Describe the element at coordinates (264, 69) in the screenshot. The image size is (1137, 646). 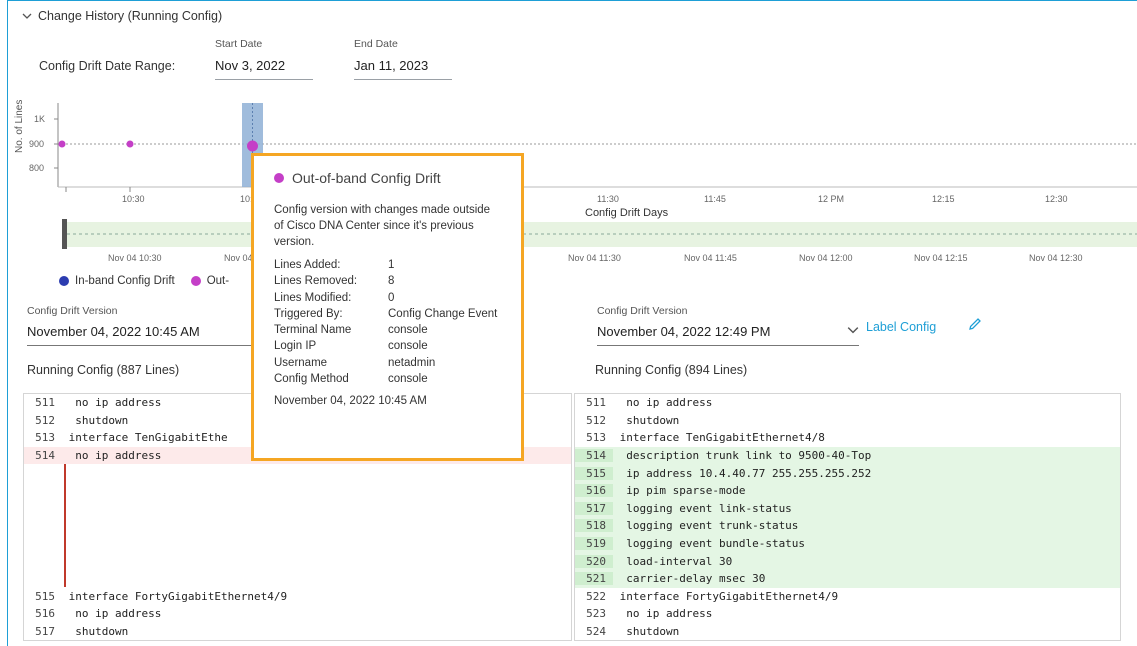
I see `start-date-value: Nov 3, 2022` at that location.